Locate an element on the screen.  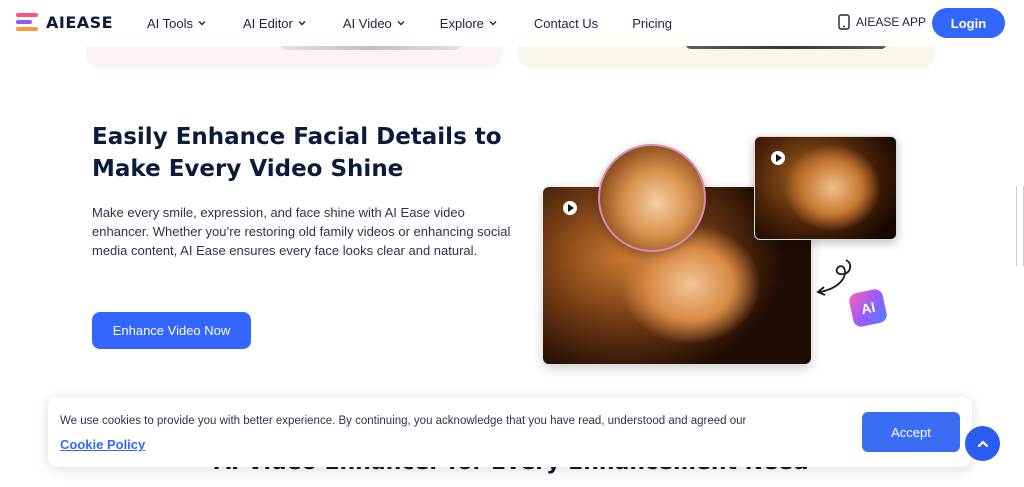
phone-icon is located at coordinates (844, 22).